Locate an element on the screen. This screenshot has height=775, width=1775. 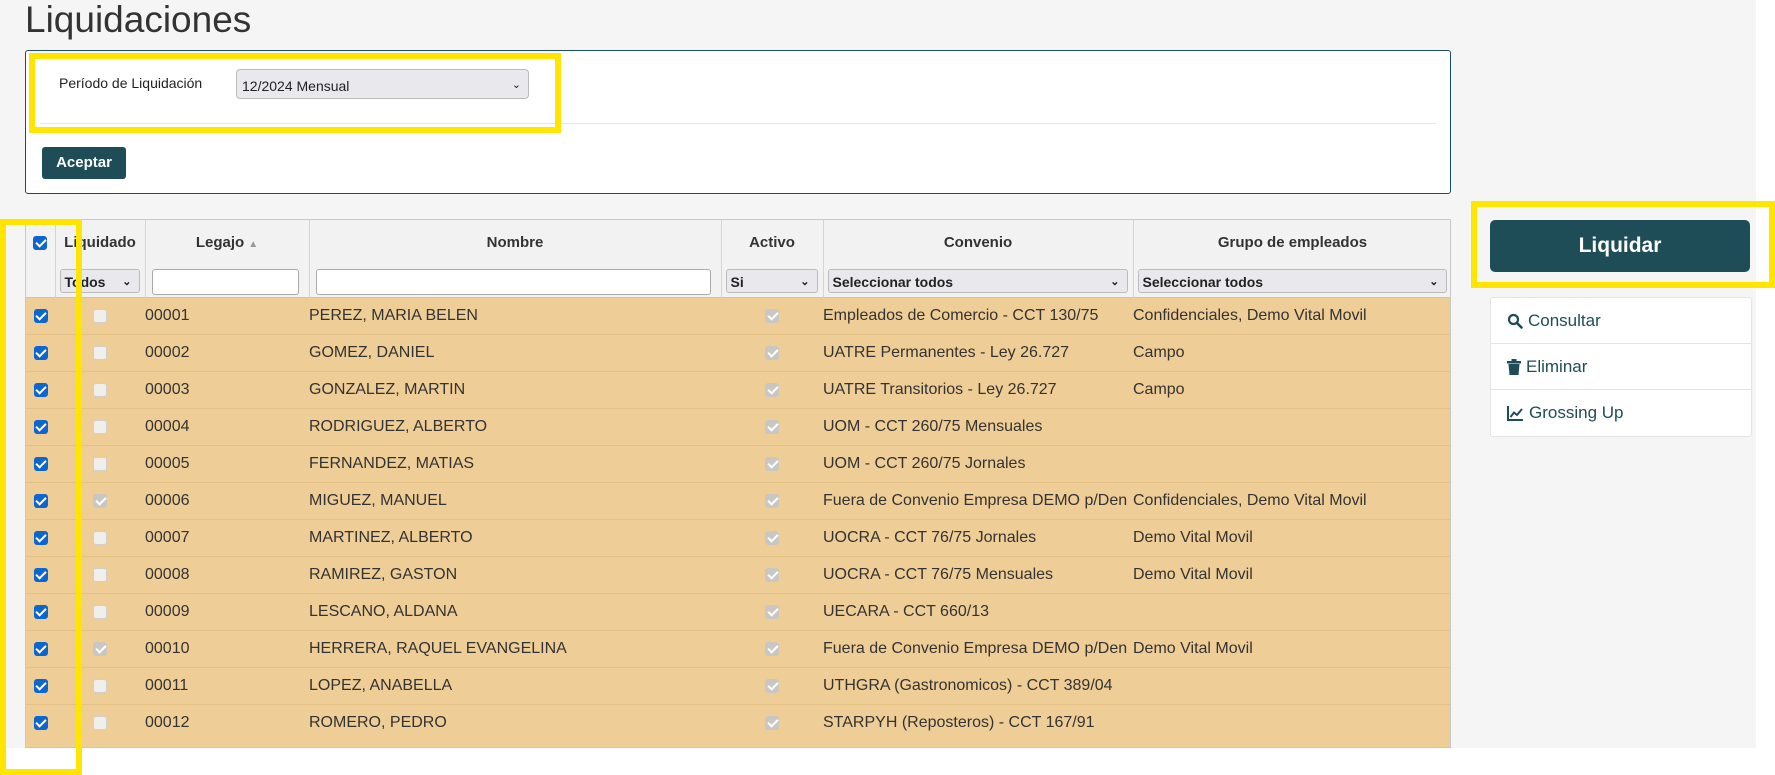
header-activo: Activo is located at coordinates (772, 242).